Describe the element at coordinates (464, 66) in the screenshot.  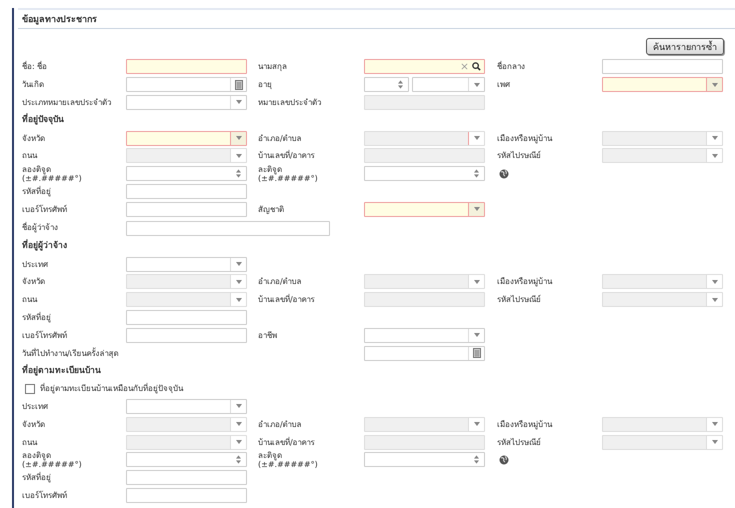
I see `clear-icon` at that location.